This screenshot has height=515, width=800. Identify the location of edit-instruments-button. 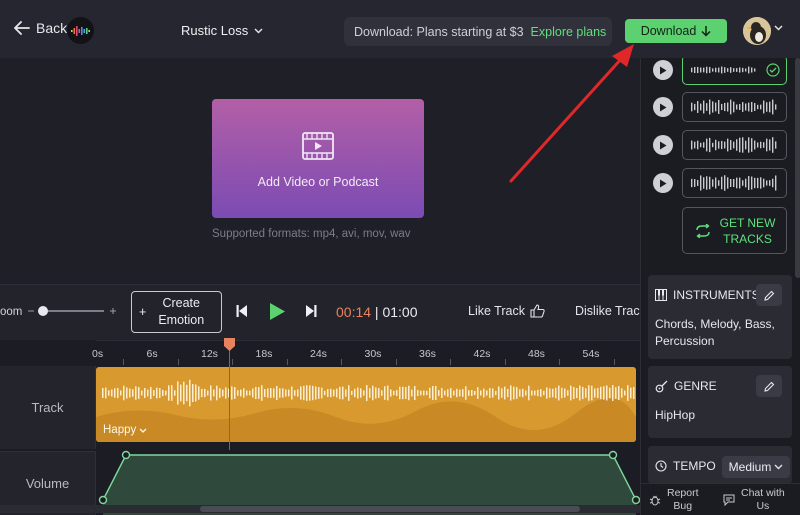
(769, 295).